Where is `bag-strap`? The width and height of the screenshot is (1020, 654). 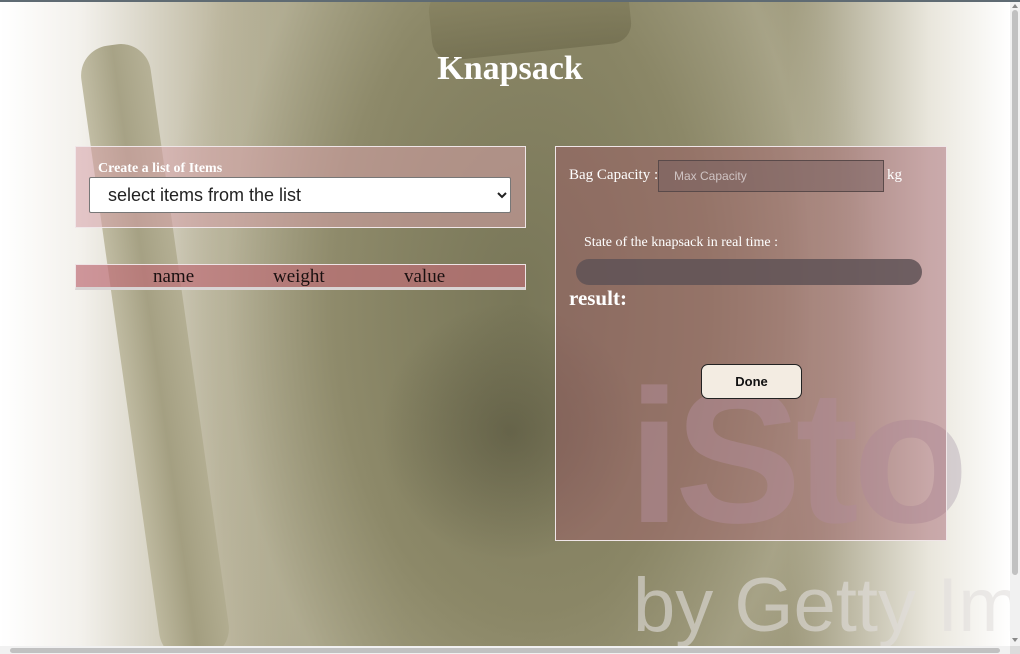 bag-strap is located at coordinates (155, 343).